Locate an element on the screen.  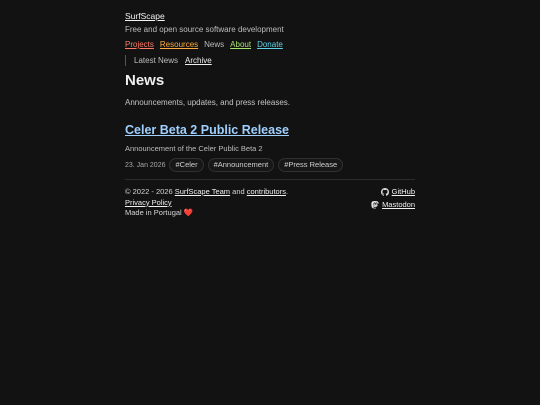
main-nav: Projects Resources News About Donate is located at coordinates (270, 44).